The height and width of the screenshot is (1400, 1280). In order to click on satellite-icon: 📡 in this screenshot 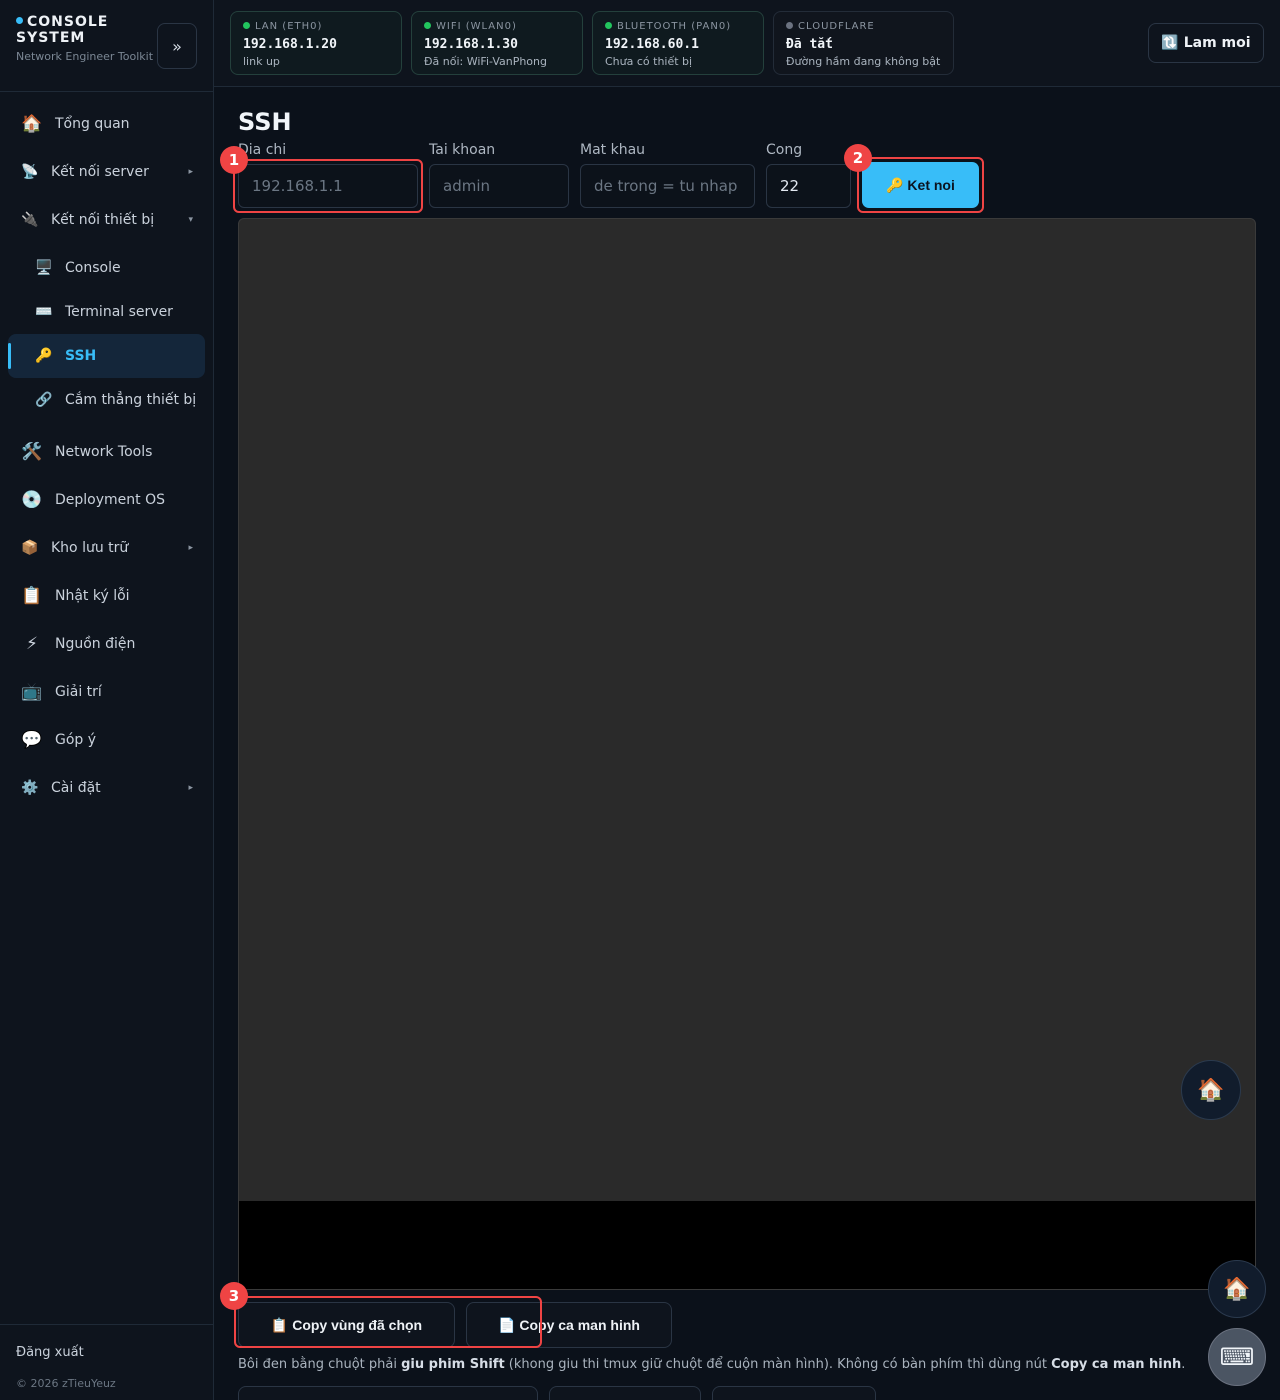, I will do `click(30, 172)`.